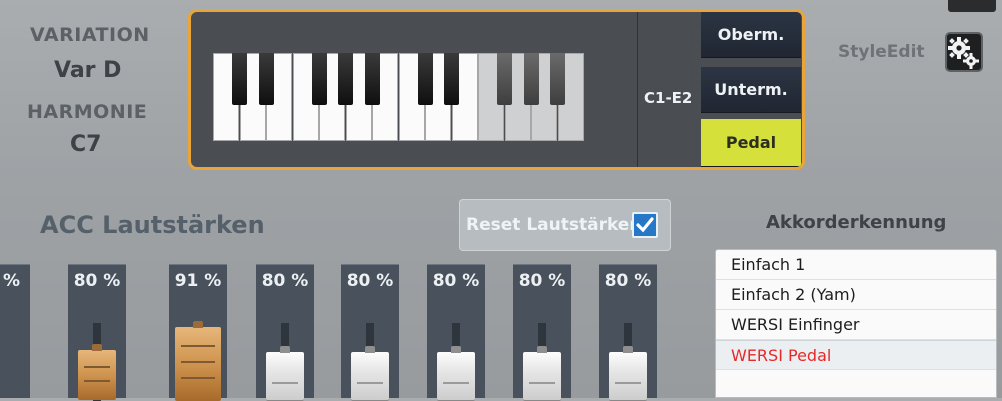 The image size is (1002, 401). I want to click on gear-icon, so click(964, 52).